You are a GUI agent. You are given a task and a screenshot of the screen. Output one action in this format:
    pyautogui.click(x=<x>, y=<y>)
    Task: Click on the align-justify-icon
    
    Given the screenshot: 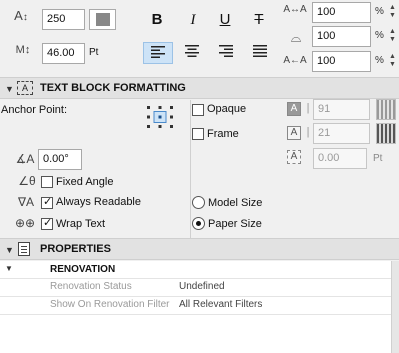 What is the action you would take?
    pyautogui.click(x=260, y=51)
    